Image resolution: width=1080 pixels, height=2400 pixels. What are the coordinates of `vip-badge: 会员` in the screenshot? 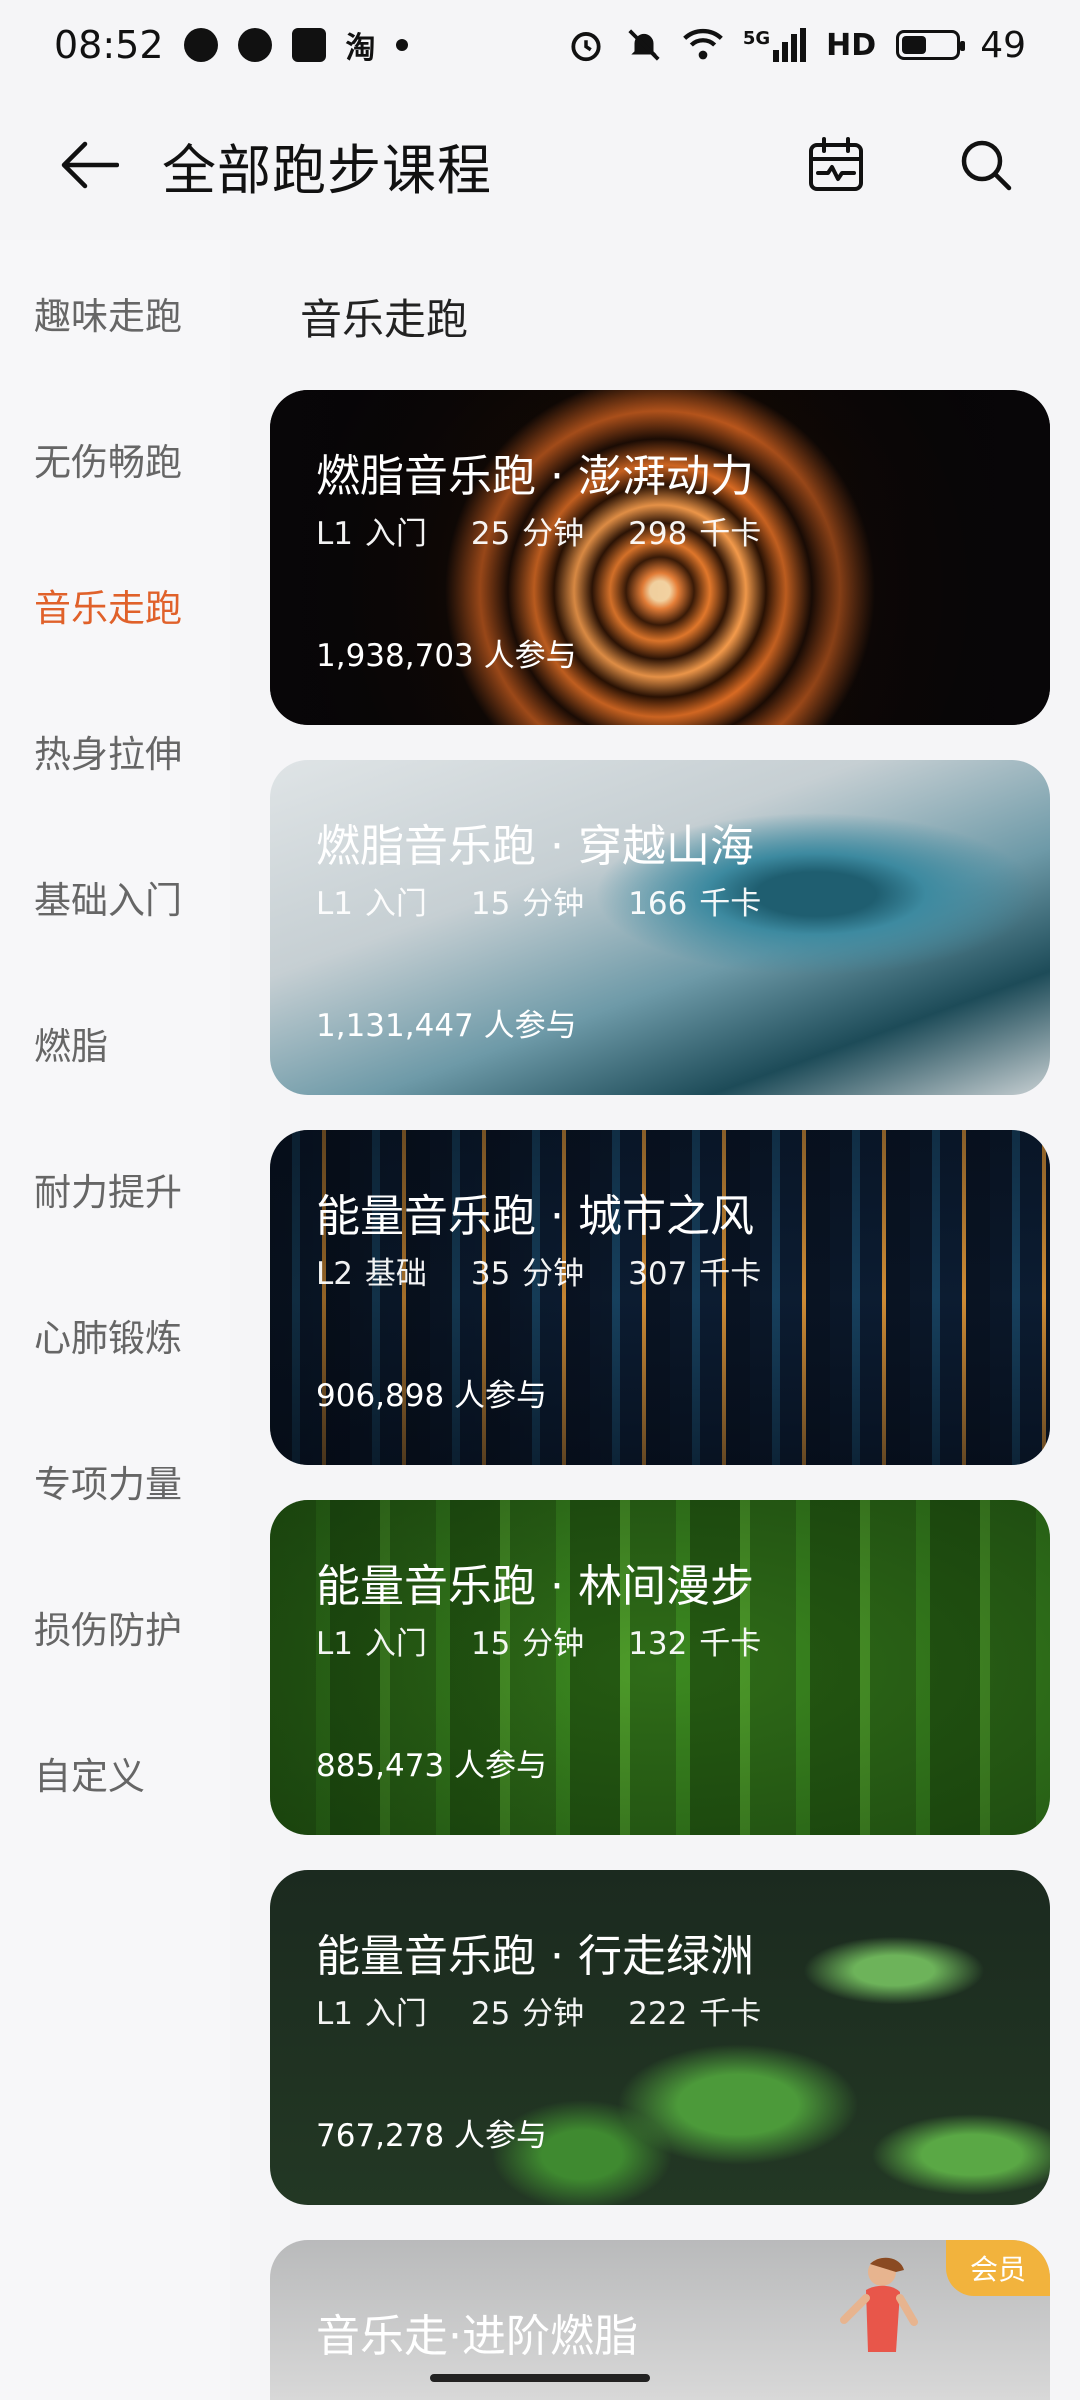 It's located at (997, 2268).